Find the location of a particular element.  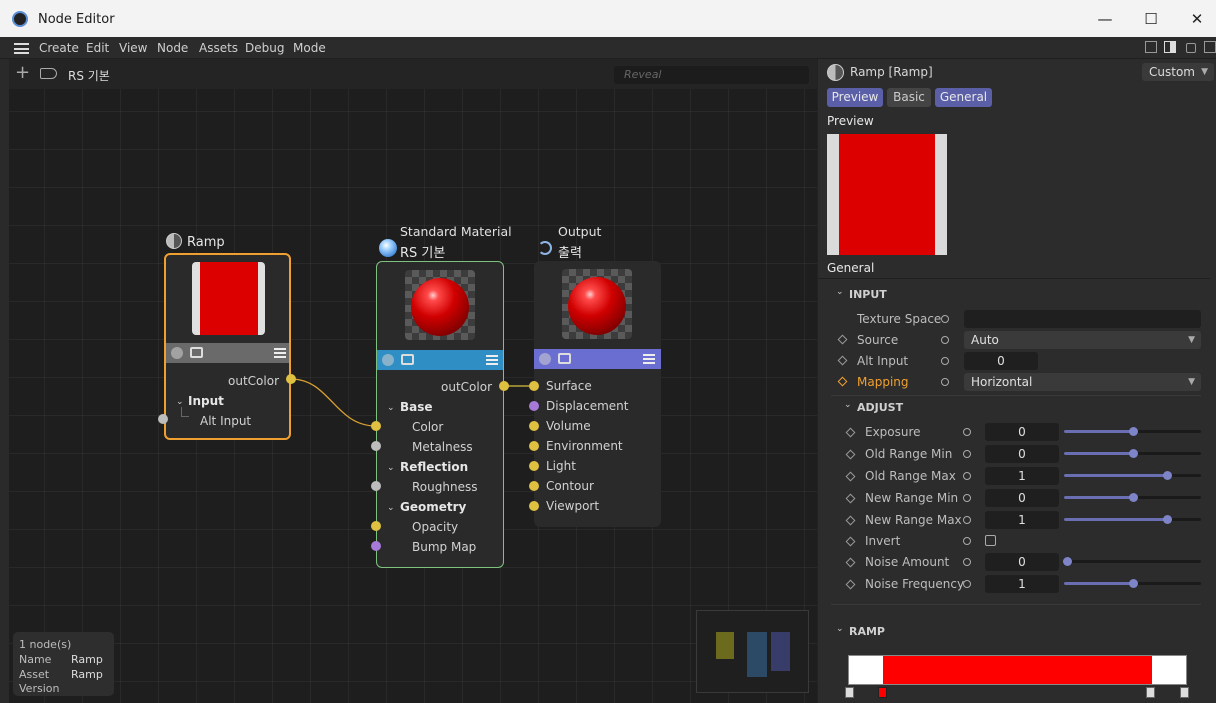

section-ramp: RAMP is located at coordinates (867, 631).